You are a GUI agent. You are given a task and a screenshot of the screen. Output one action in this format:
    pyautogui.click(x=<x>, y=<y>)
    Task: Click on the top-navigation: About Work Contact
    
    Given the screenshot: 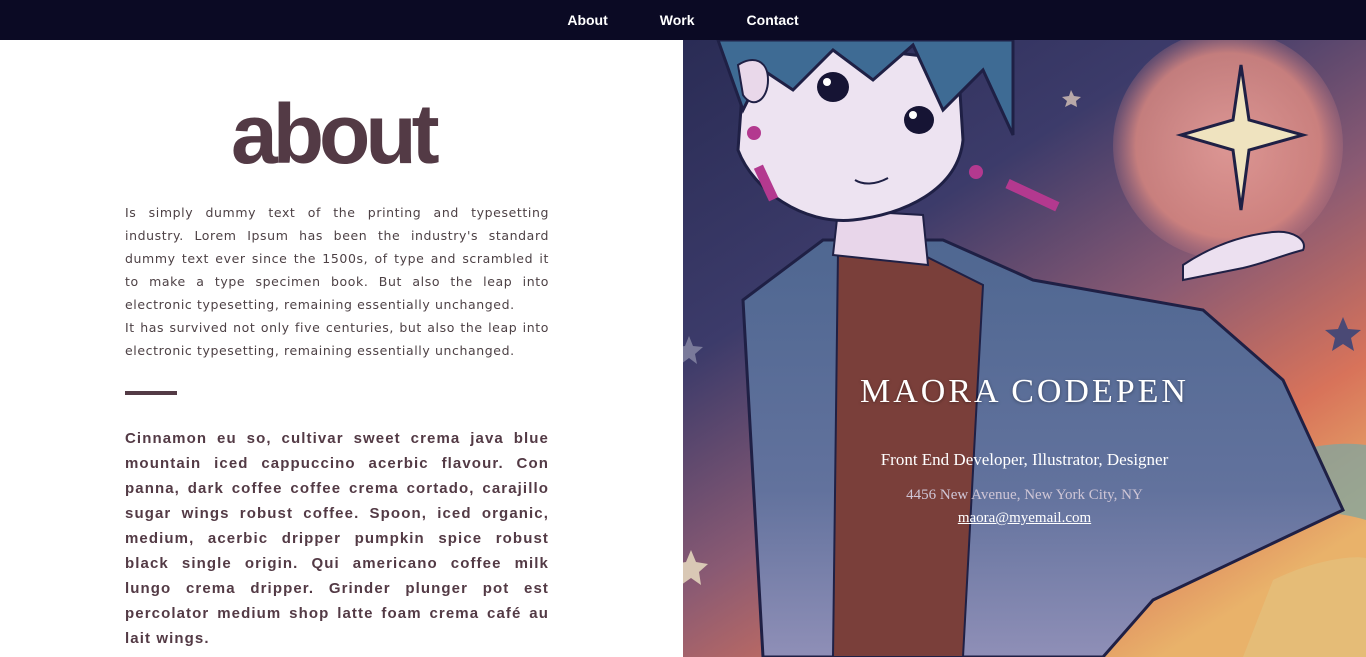 What is the action you would take?
    pyautogui.click(x=683, y=20)
    